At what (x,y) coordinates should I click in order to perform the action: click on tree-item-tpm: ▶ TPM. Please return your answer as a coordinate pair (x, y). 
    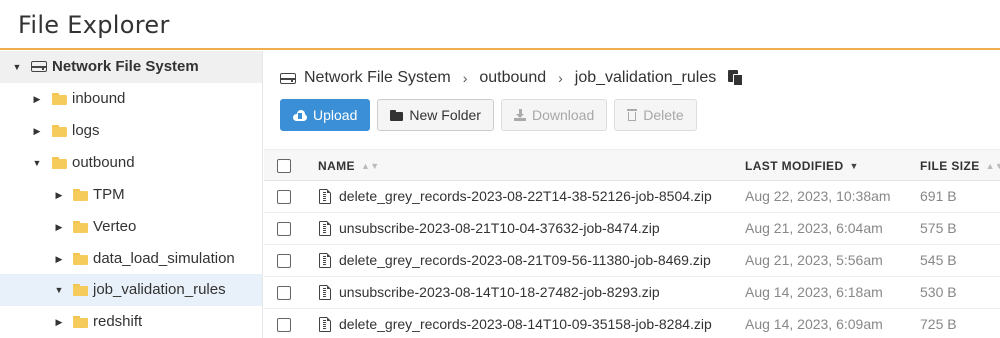
    Looking at the image, I should click on (131, 195).